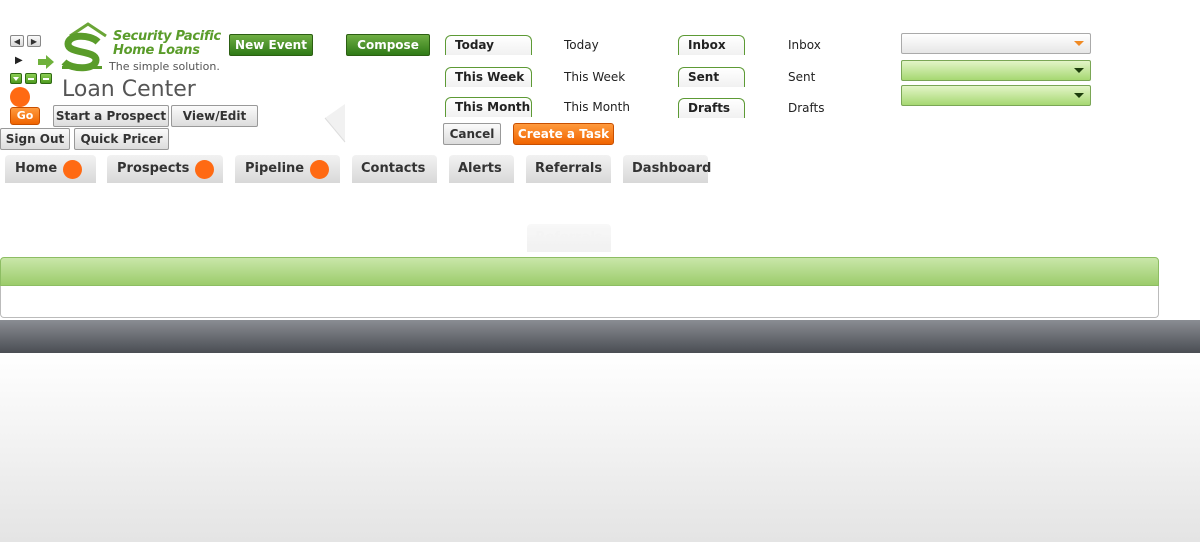 Image resolution: width=1200 pixels, height=542 pixels. Describe the element at coordinates (84, 47) in the screenshot. I see `company-logo-icon` at that location.